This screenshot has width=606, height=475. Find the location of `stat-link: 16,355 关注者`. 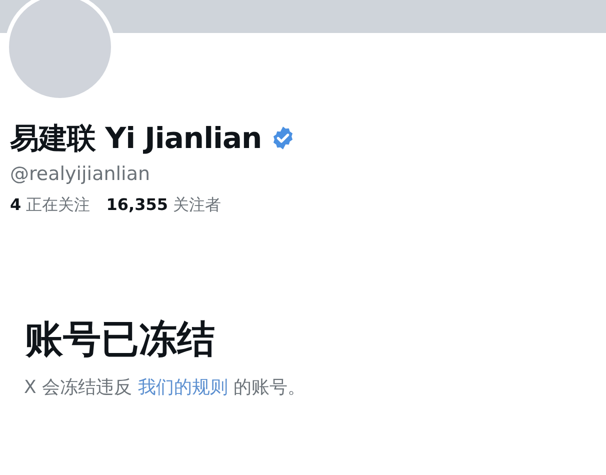

stat-link: 16,355 关注者 is located at coordinates (164, 205).